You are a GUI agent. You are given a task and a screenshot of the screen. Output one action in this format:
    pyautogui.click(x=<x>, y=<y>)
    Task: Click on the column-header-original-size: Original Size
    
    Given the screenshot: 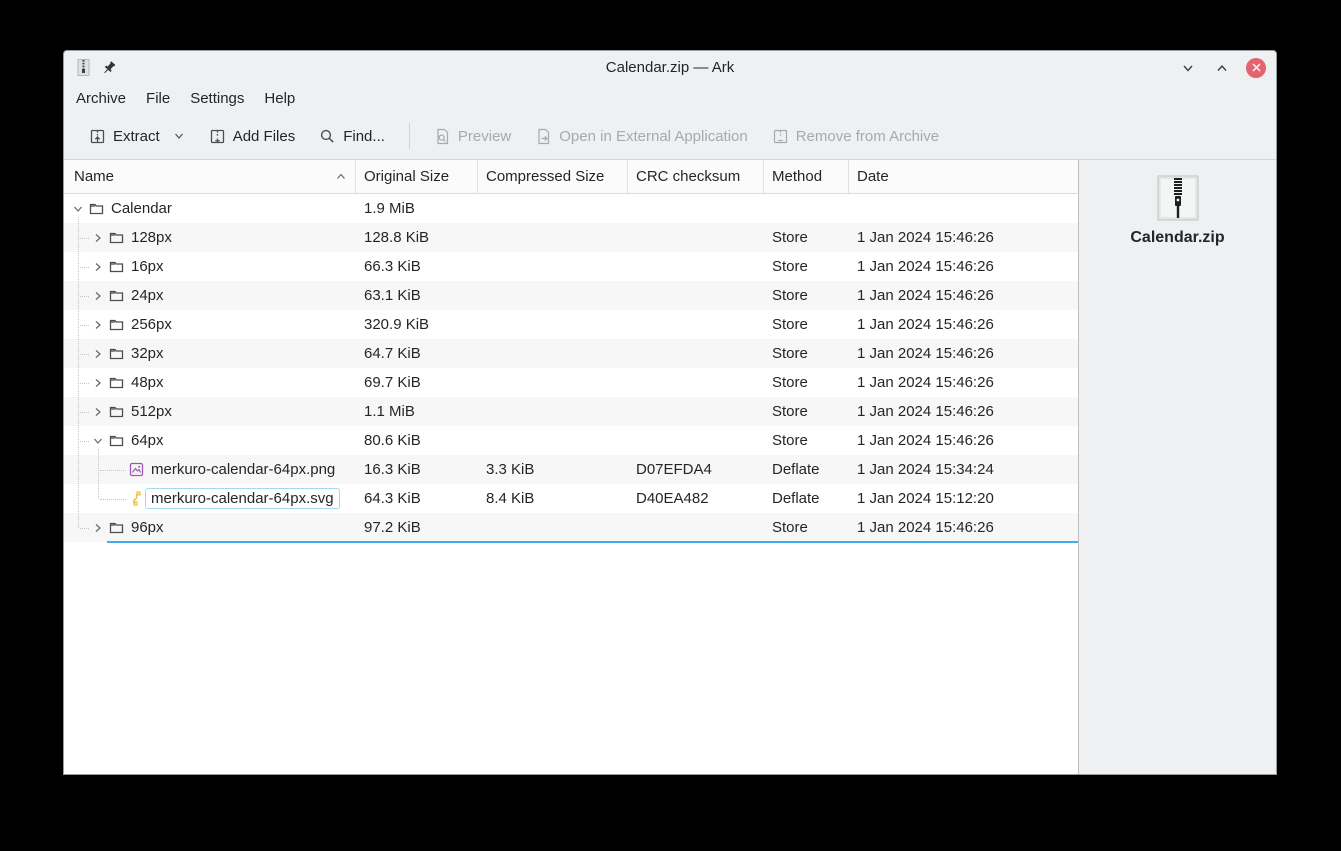 What is the action you would take?
    pyautogui.click(x=417, y=176)
    